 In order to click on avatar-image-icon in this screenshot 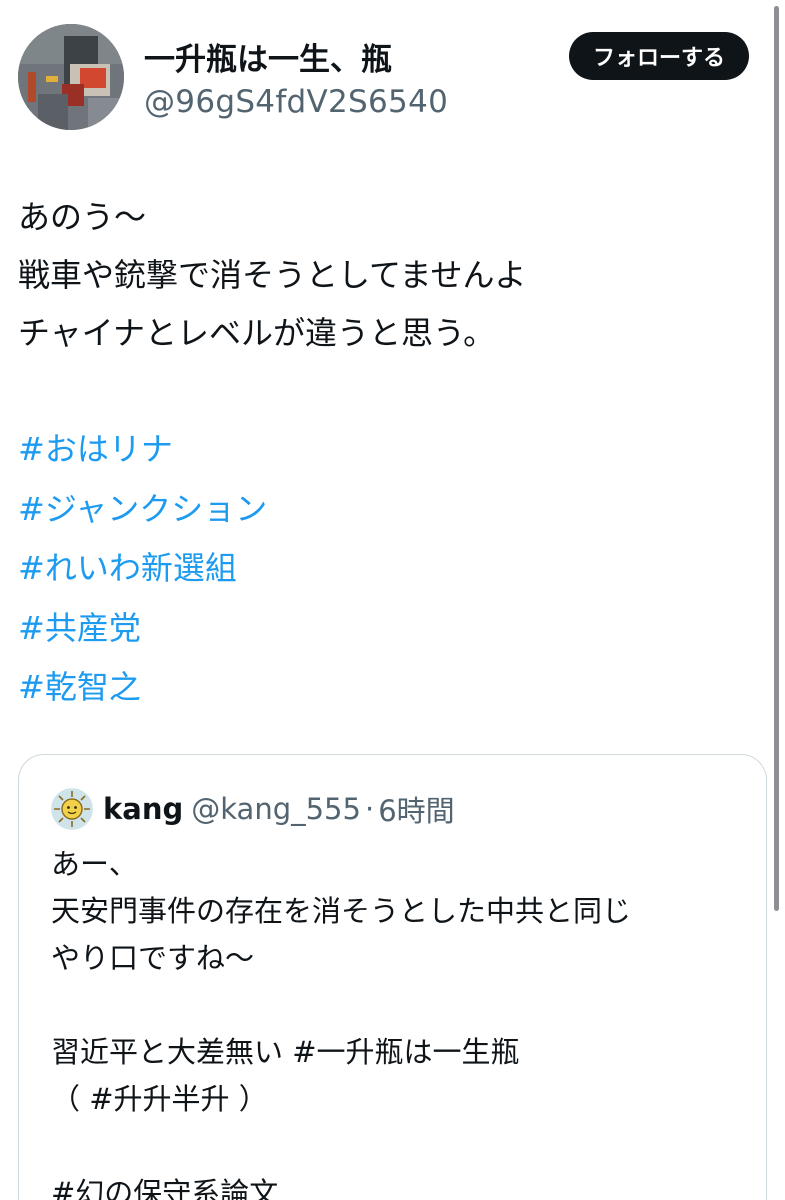, I will do `click(71, 77)`.